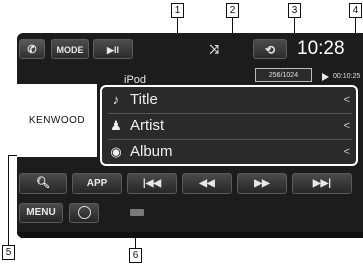 The width and height of the screenshot is (363, 267). Describe the element at coordinates (41, 213) in the screenshot. I see `menu-button: MENU` at that location.